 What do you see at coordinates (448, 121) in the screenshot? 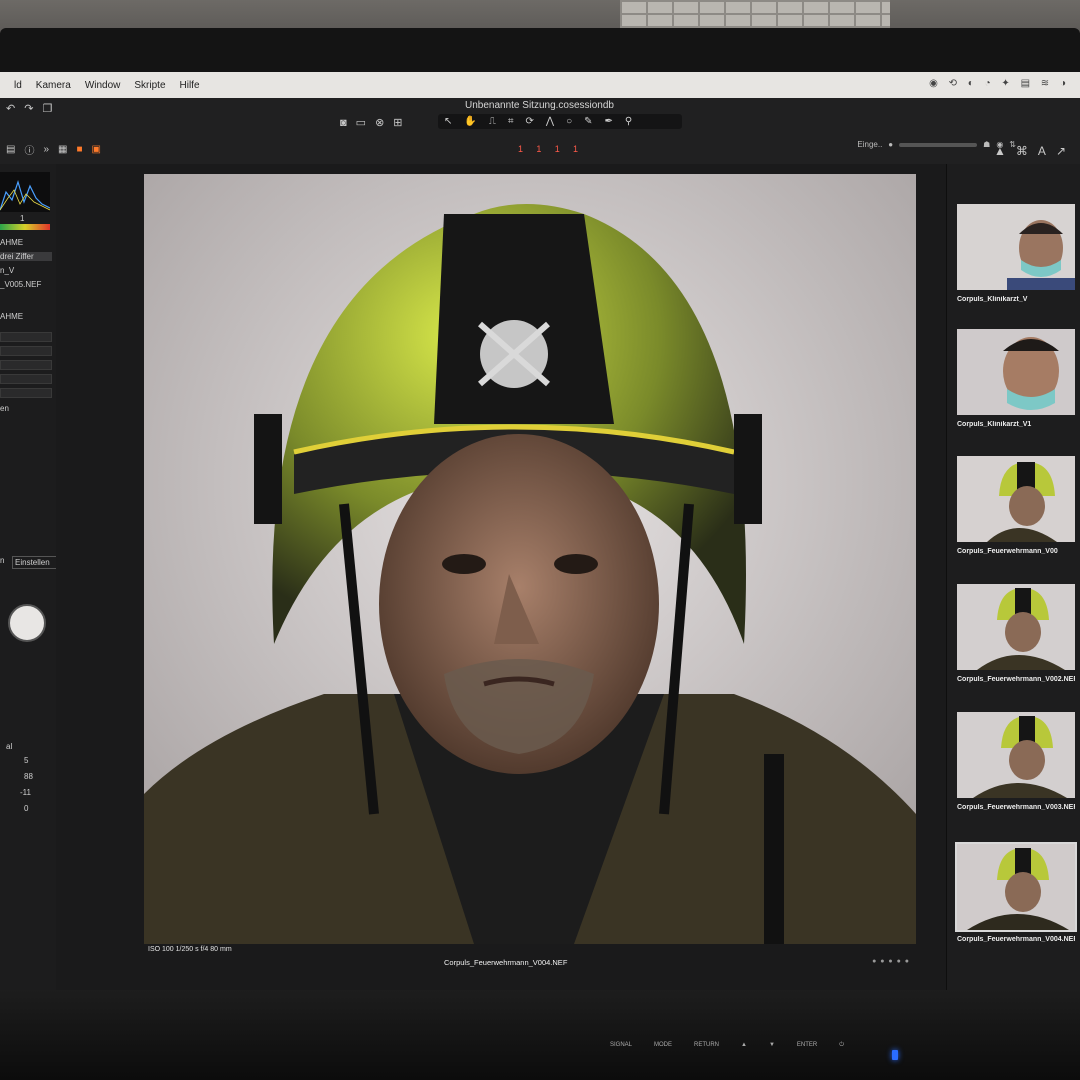
I see `pointer-icon: ↖` at bounding box center [448, 121].